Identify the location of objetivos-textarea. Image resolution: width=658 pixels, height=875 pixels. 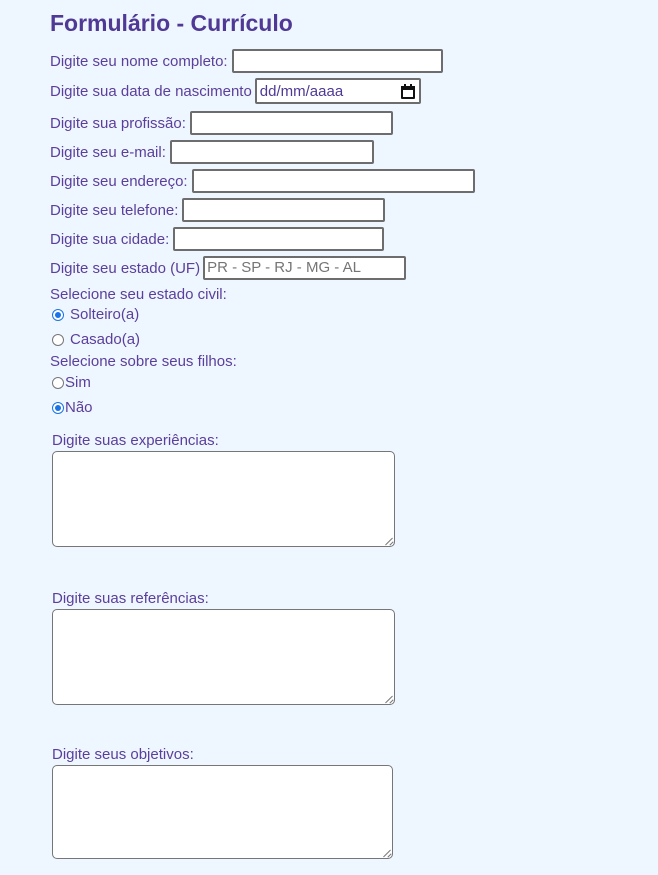
(222, 812).